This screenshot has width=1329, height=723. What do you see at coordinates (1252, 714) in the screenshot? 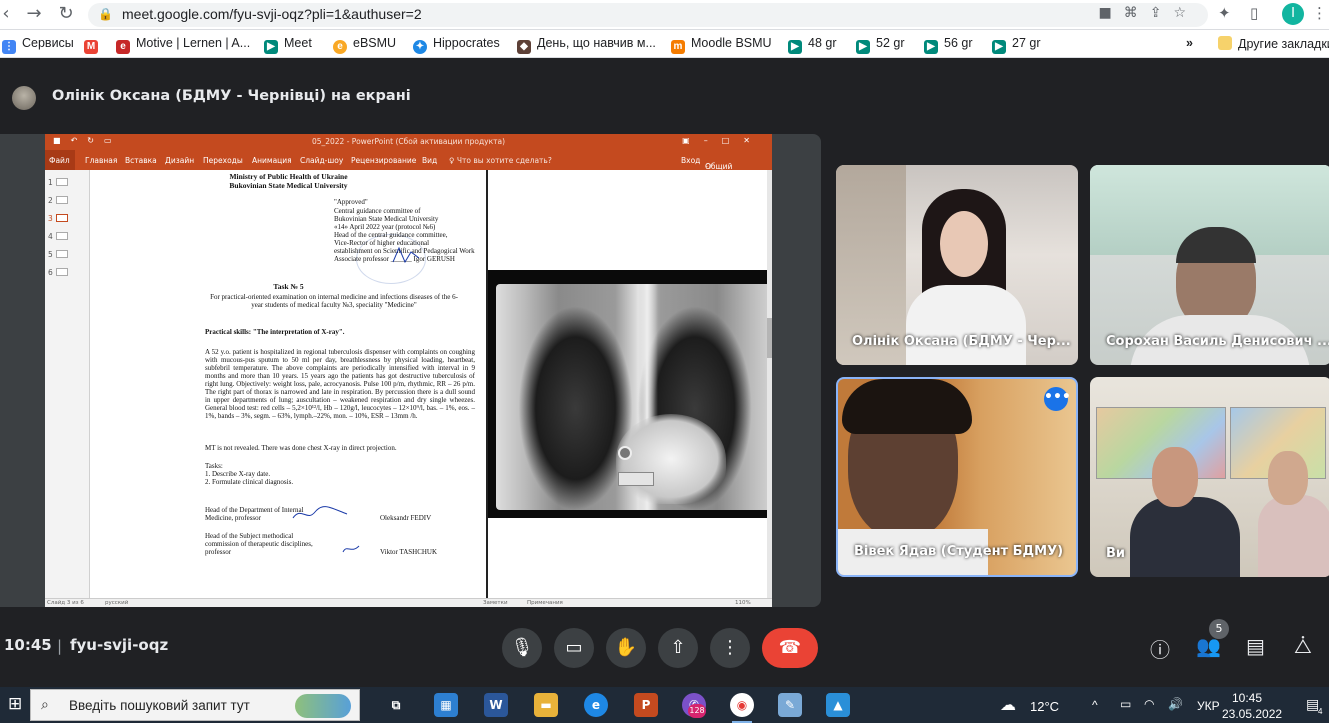
I see `clock-date: 23.05.2022` at bounding box center [1252, 714].